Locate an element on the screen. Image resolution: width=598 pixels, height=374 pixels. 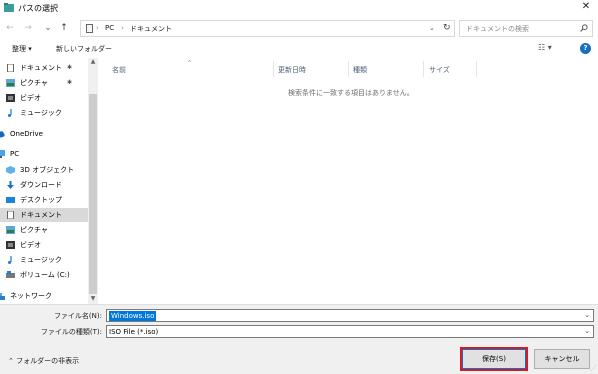
breadcrumb-pc: PC is located at coordinates (109, 28).